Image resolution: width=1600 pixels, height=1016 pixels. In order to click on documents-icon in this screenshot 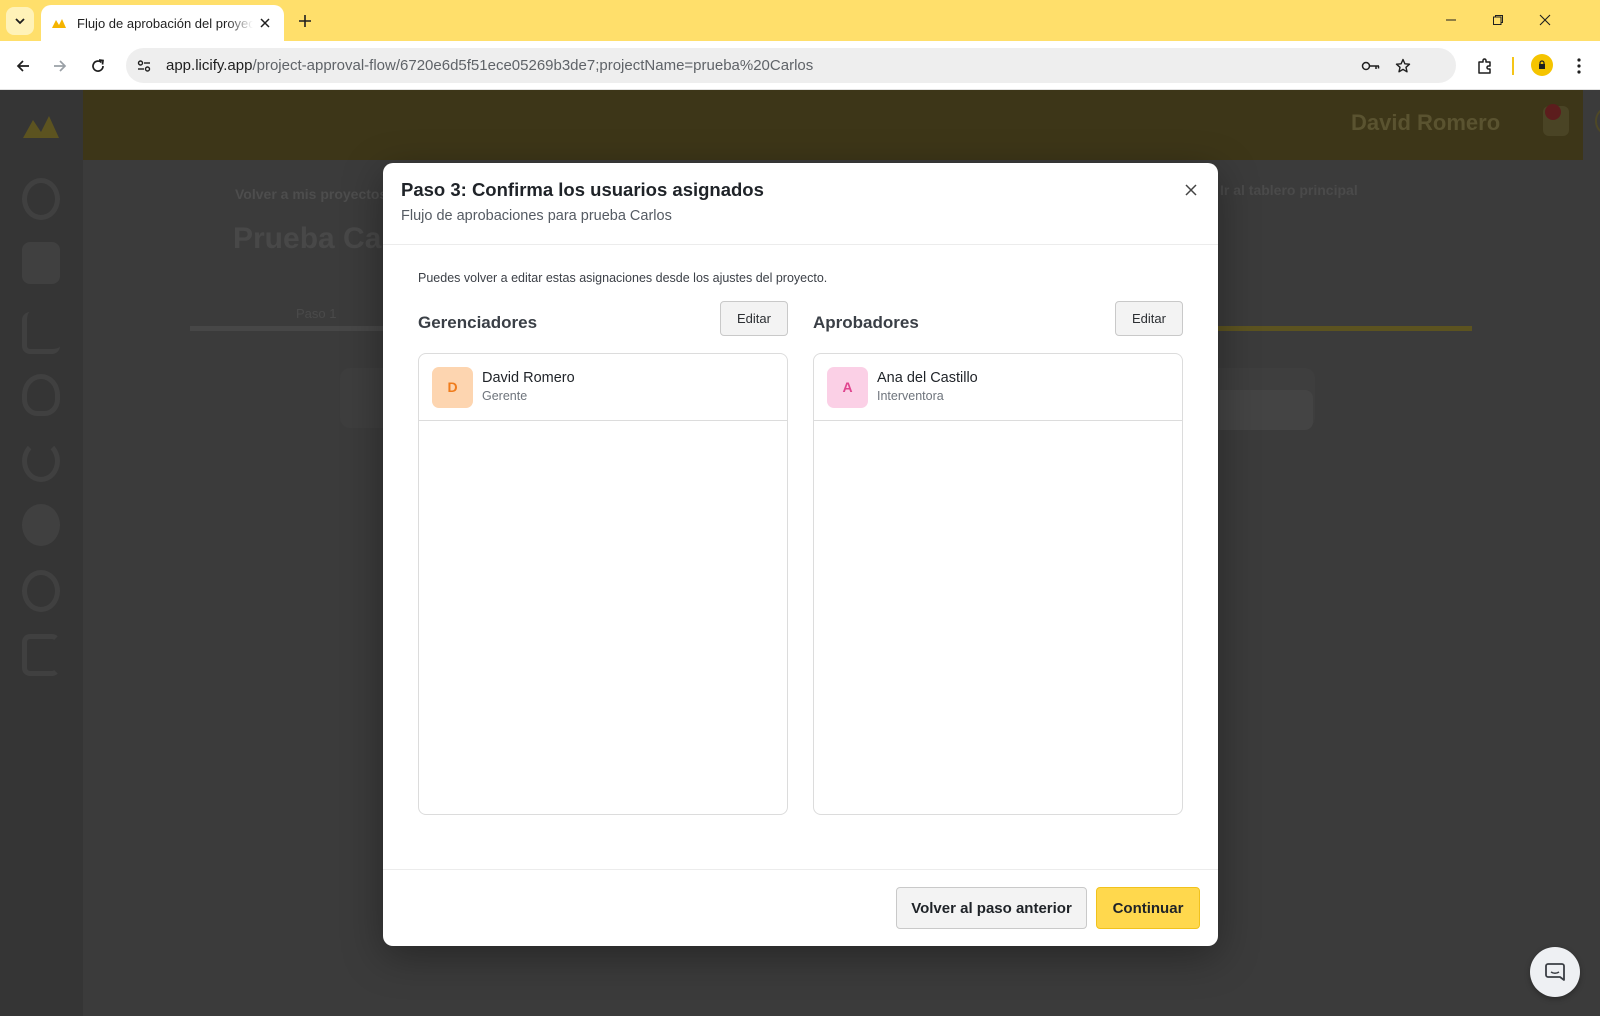, I will do `click(41, 263)`.